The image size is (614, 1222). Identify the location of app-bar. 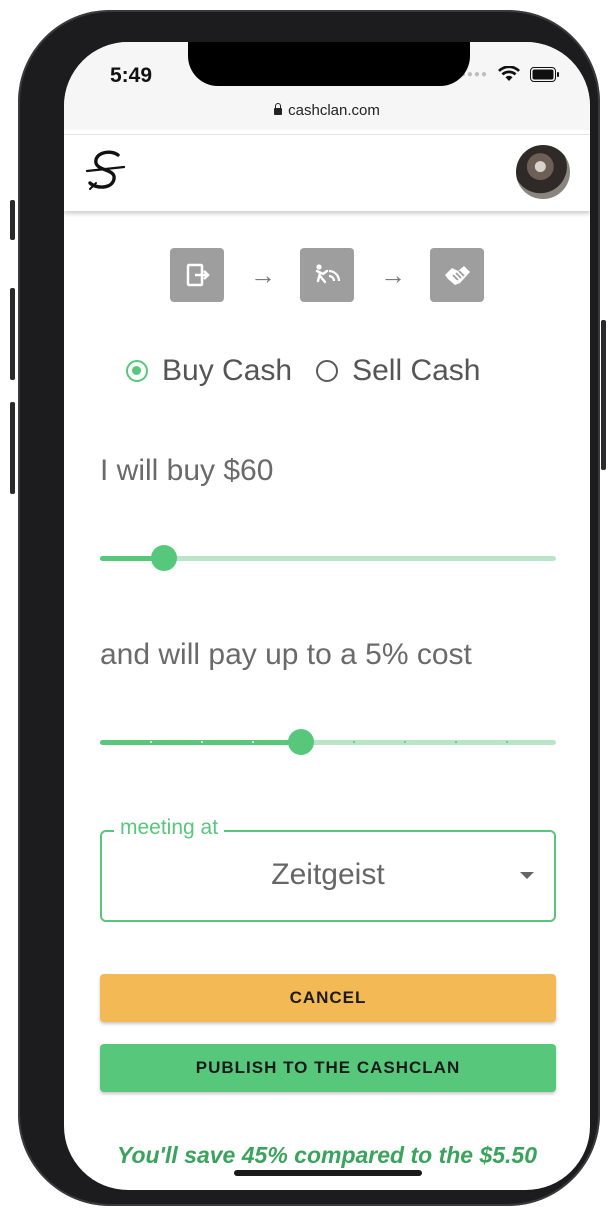
(327, 172).